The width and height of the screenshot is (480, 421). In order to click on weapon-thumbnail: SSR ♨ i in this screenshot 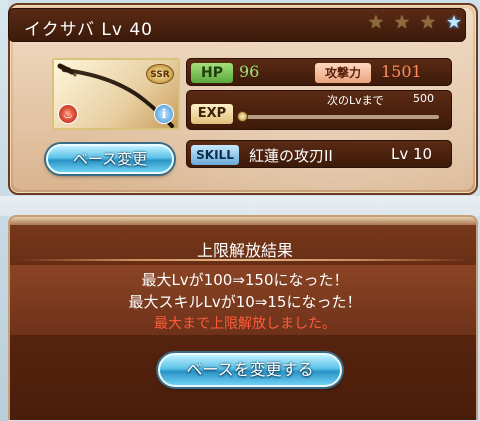, I will do `click(116, 94)`.